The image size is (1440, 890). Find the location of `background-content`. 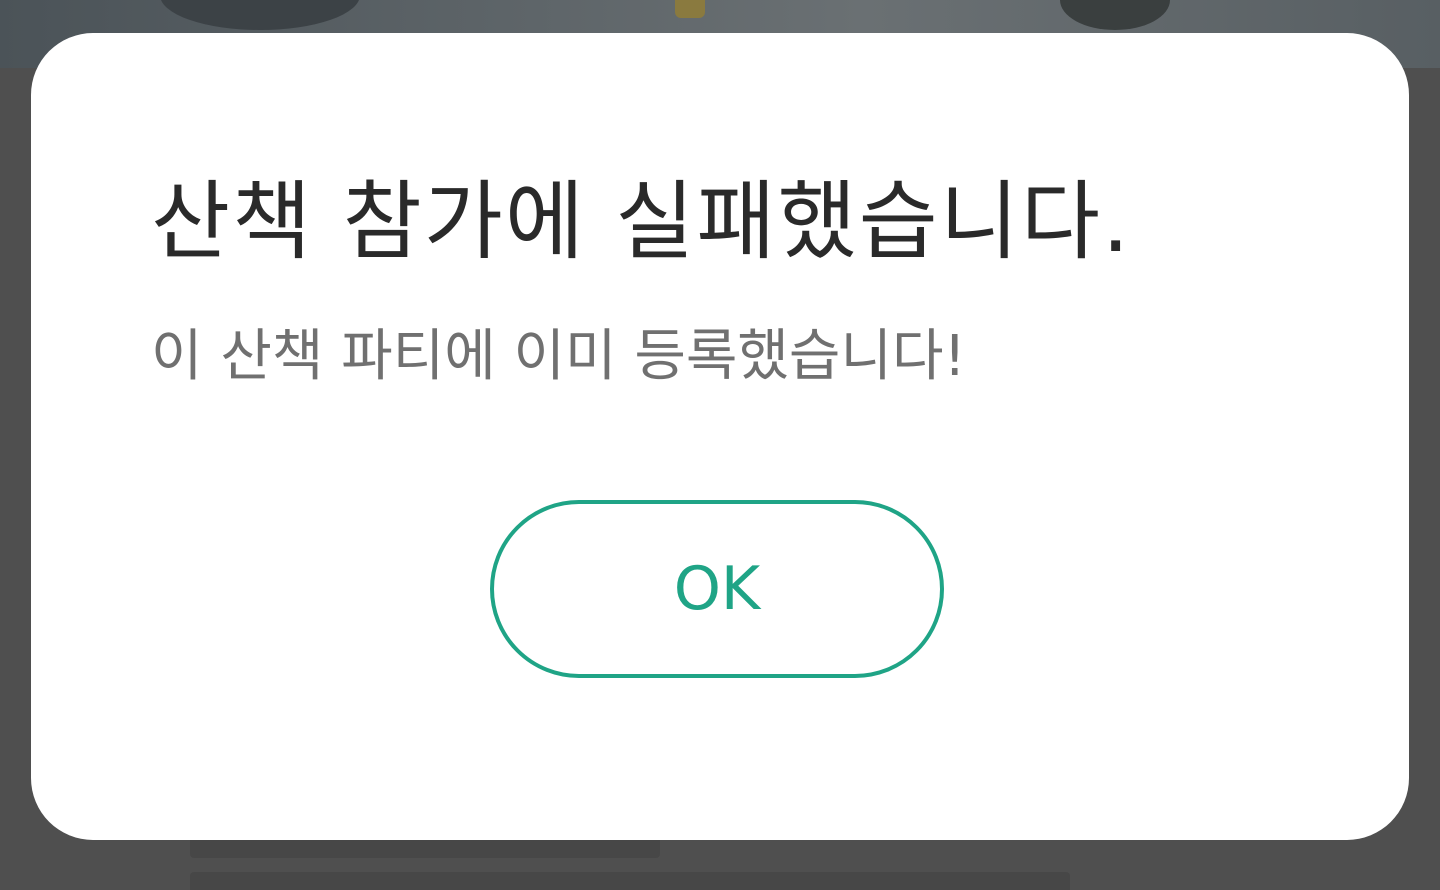

background-content is located at coordinates (630, 881).